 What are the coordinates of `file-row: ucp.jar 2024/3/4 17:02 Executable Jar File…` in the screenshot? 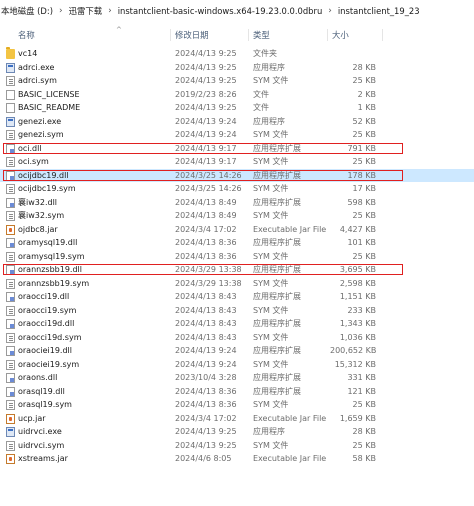 It's located at (237, 419).